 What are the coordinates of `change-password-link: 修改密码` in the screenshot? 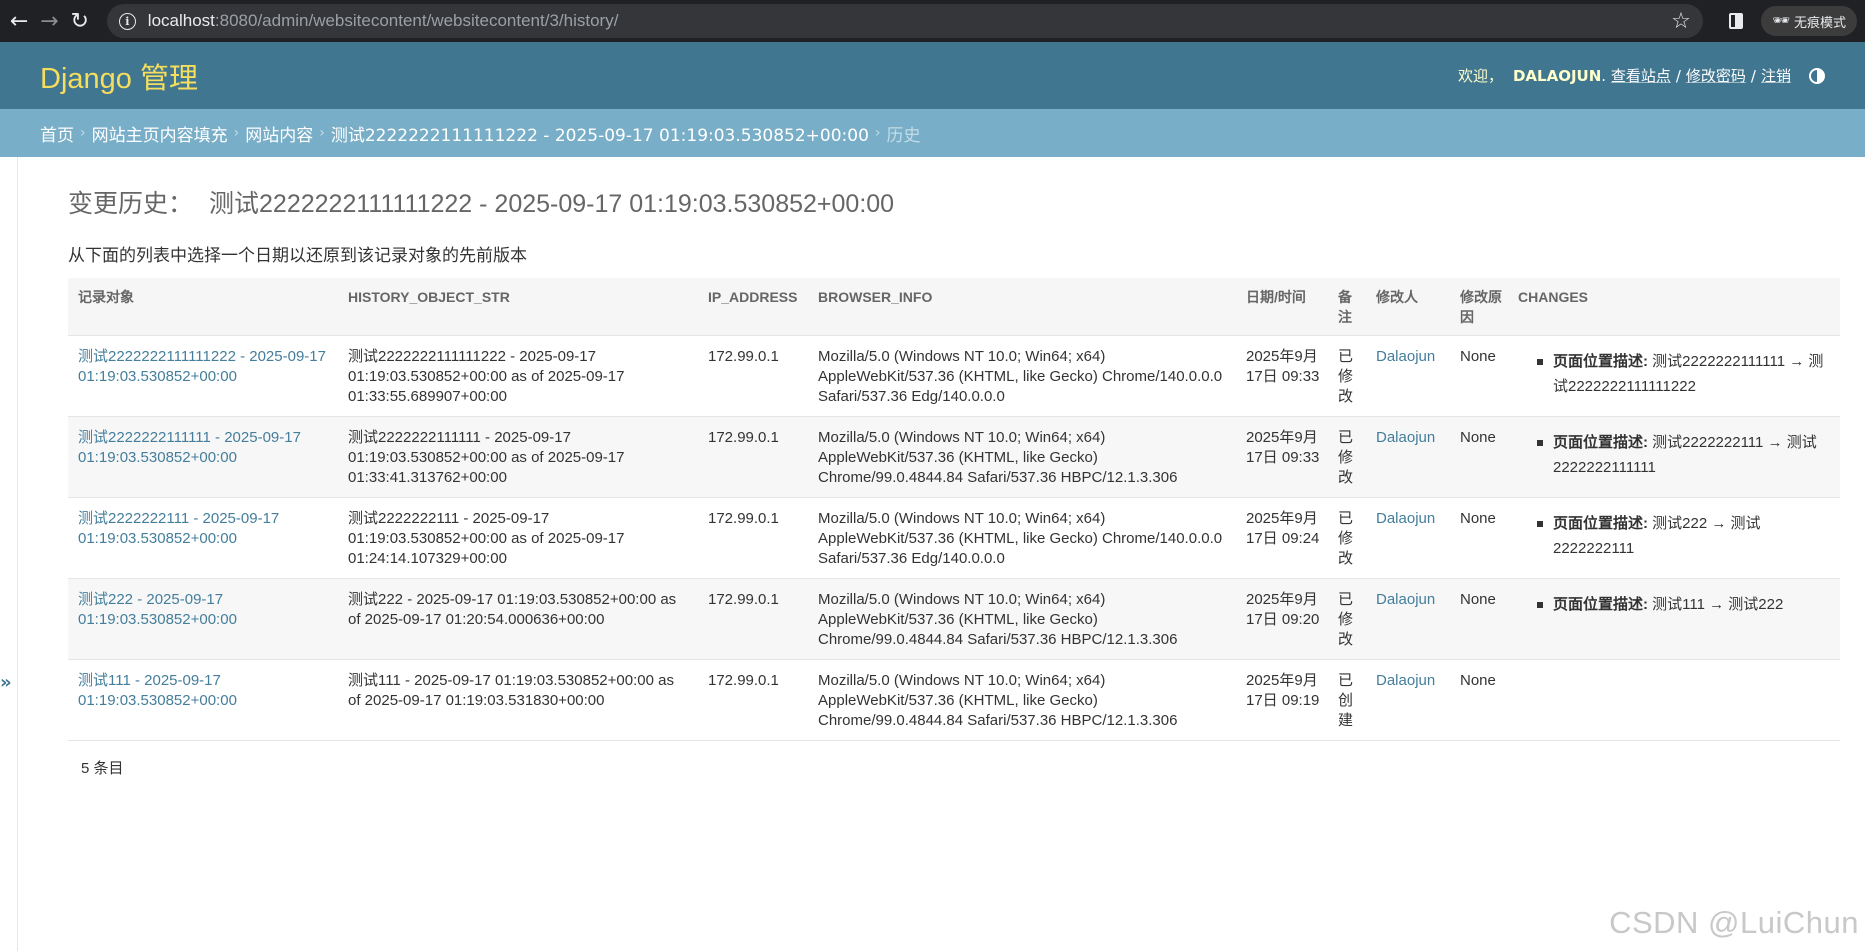 It's located at (1716, 75).